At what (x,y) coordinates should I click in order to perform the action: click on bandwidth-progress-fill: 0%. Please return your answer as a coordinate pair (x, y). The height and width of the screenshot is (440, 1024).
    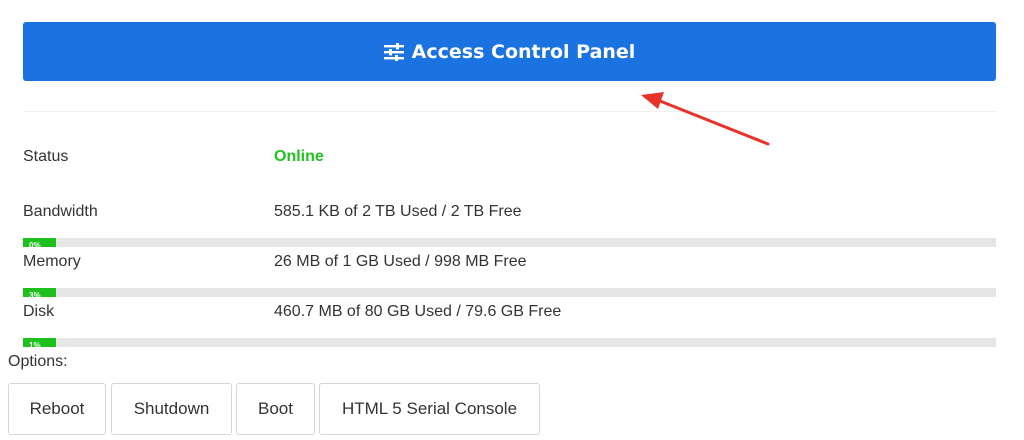
    Looking at the image, I should click on (40, 243).